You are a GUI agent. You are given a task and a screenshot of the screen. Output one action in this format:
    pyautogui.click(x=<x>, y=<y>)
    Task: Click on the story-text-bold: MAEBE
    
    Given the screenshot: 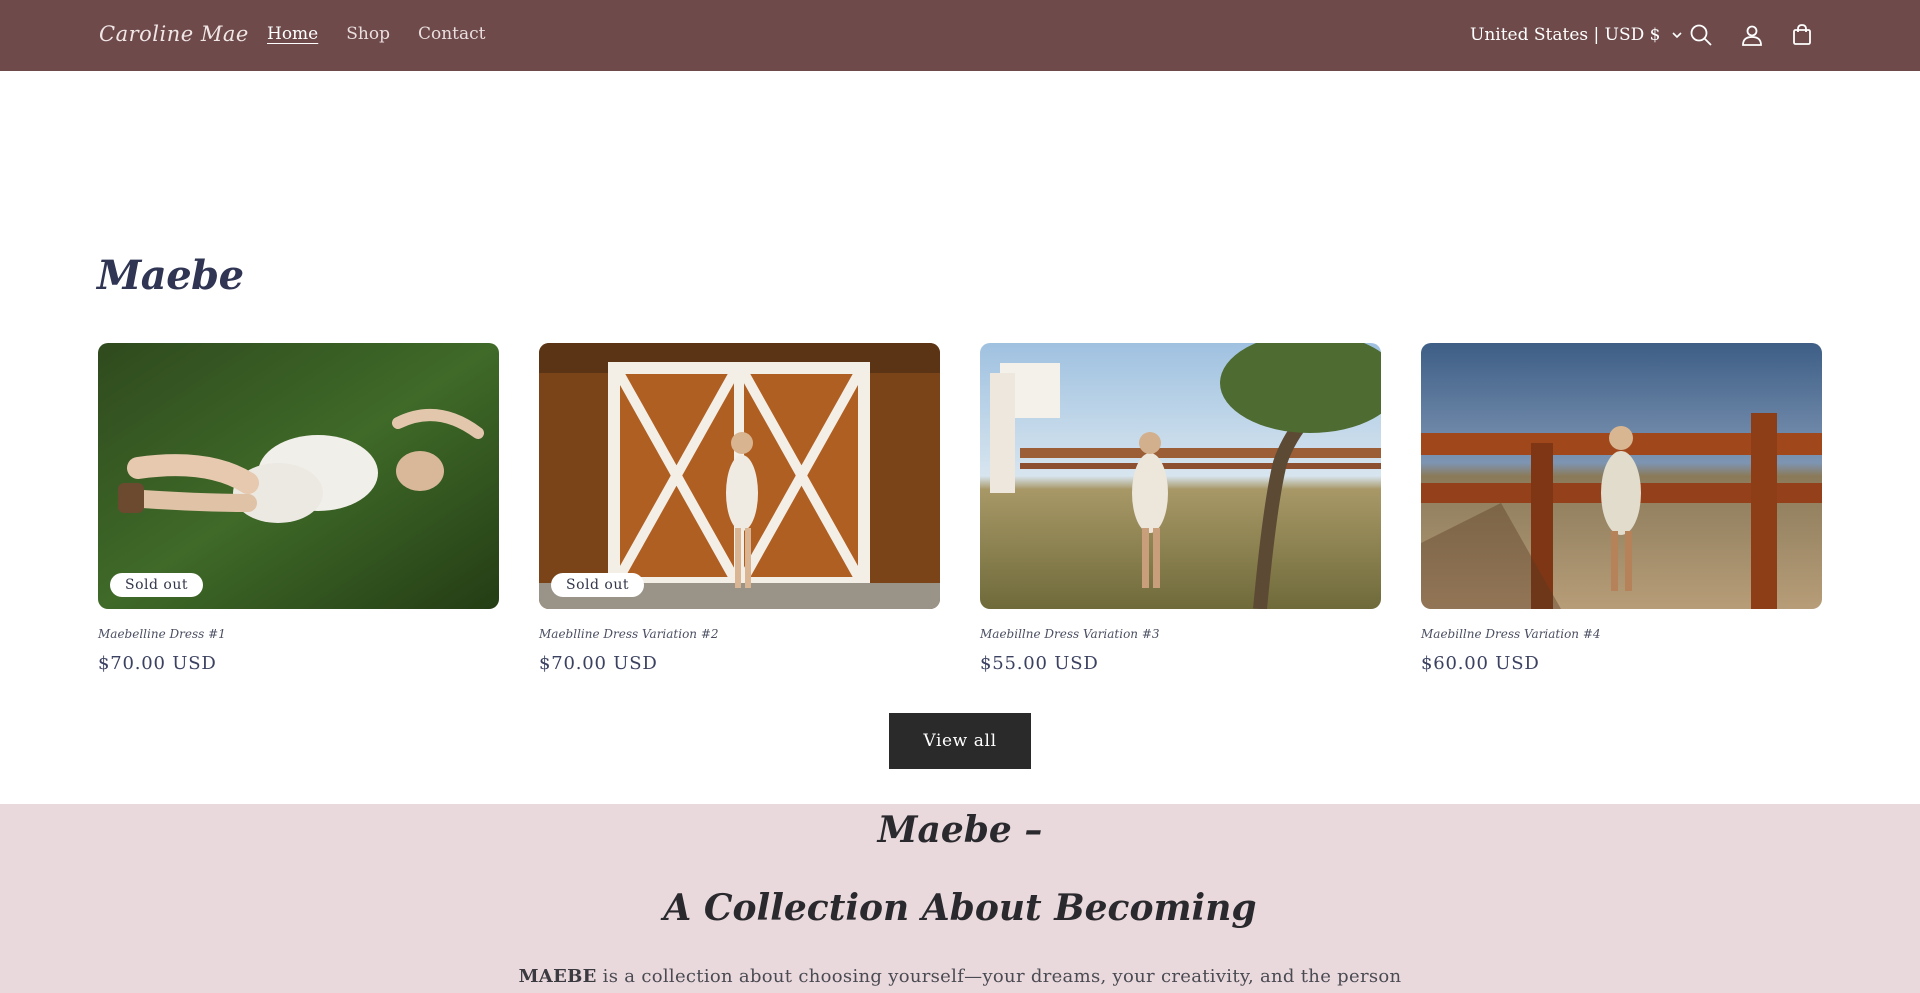 What is the action you would take?
    pyautogui.click(x=557, y=976)
    